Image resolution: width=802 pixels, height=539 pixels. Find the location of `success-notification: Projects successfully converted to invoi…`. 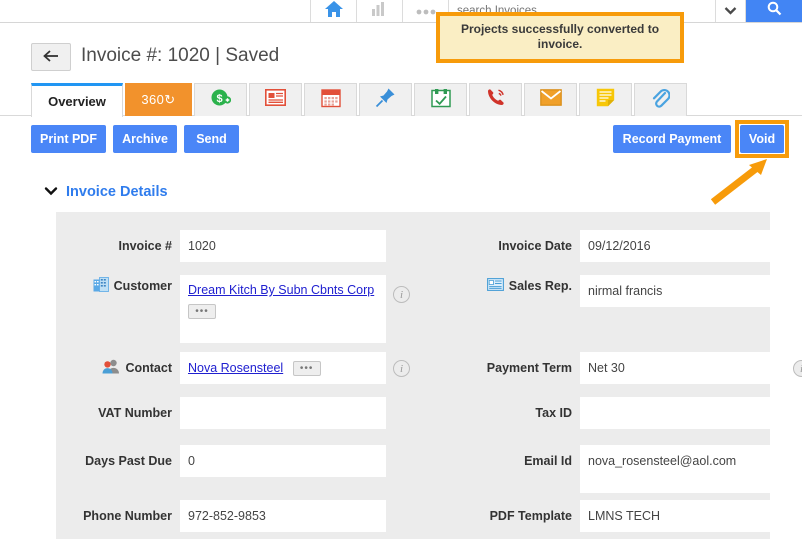

success-notification: Projects successfully converted to invoi… is located at coordinates (560, 37).